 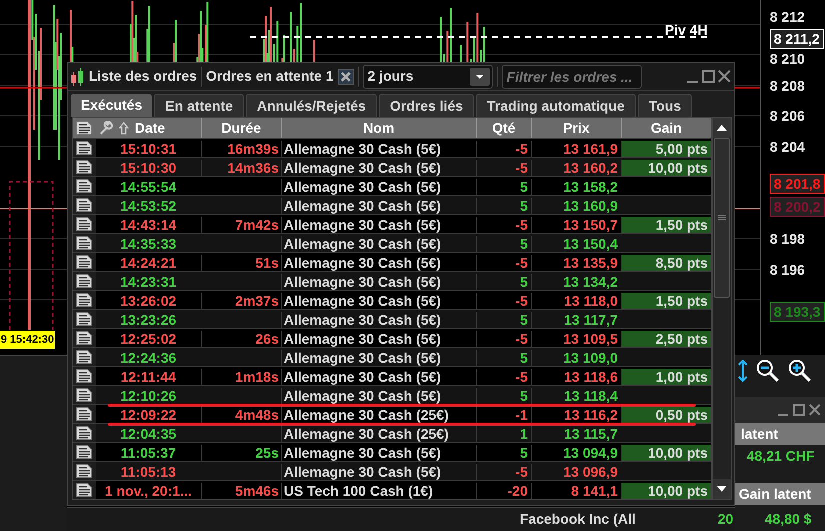 What do you see at coordinates (797, 207) in the screenshot?
I see `price-marker: 8 200,2` at bounding box center [797, 207].